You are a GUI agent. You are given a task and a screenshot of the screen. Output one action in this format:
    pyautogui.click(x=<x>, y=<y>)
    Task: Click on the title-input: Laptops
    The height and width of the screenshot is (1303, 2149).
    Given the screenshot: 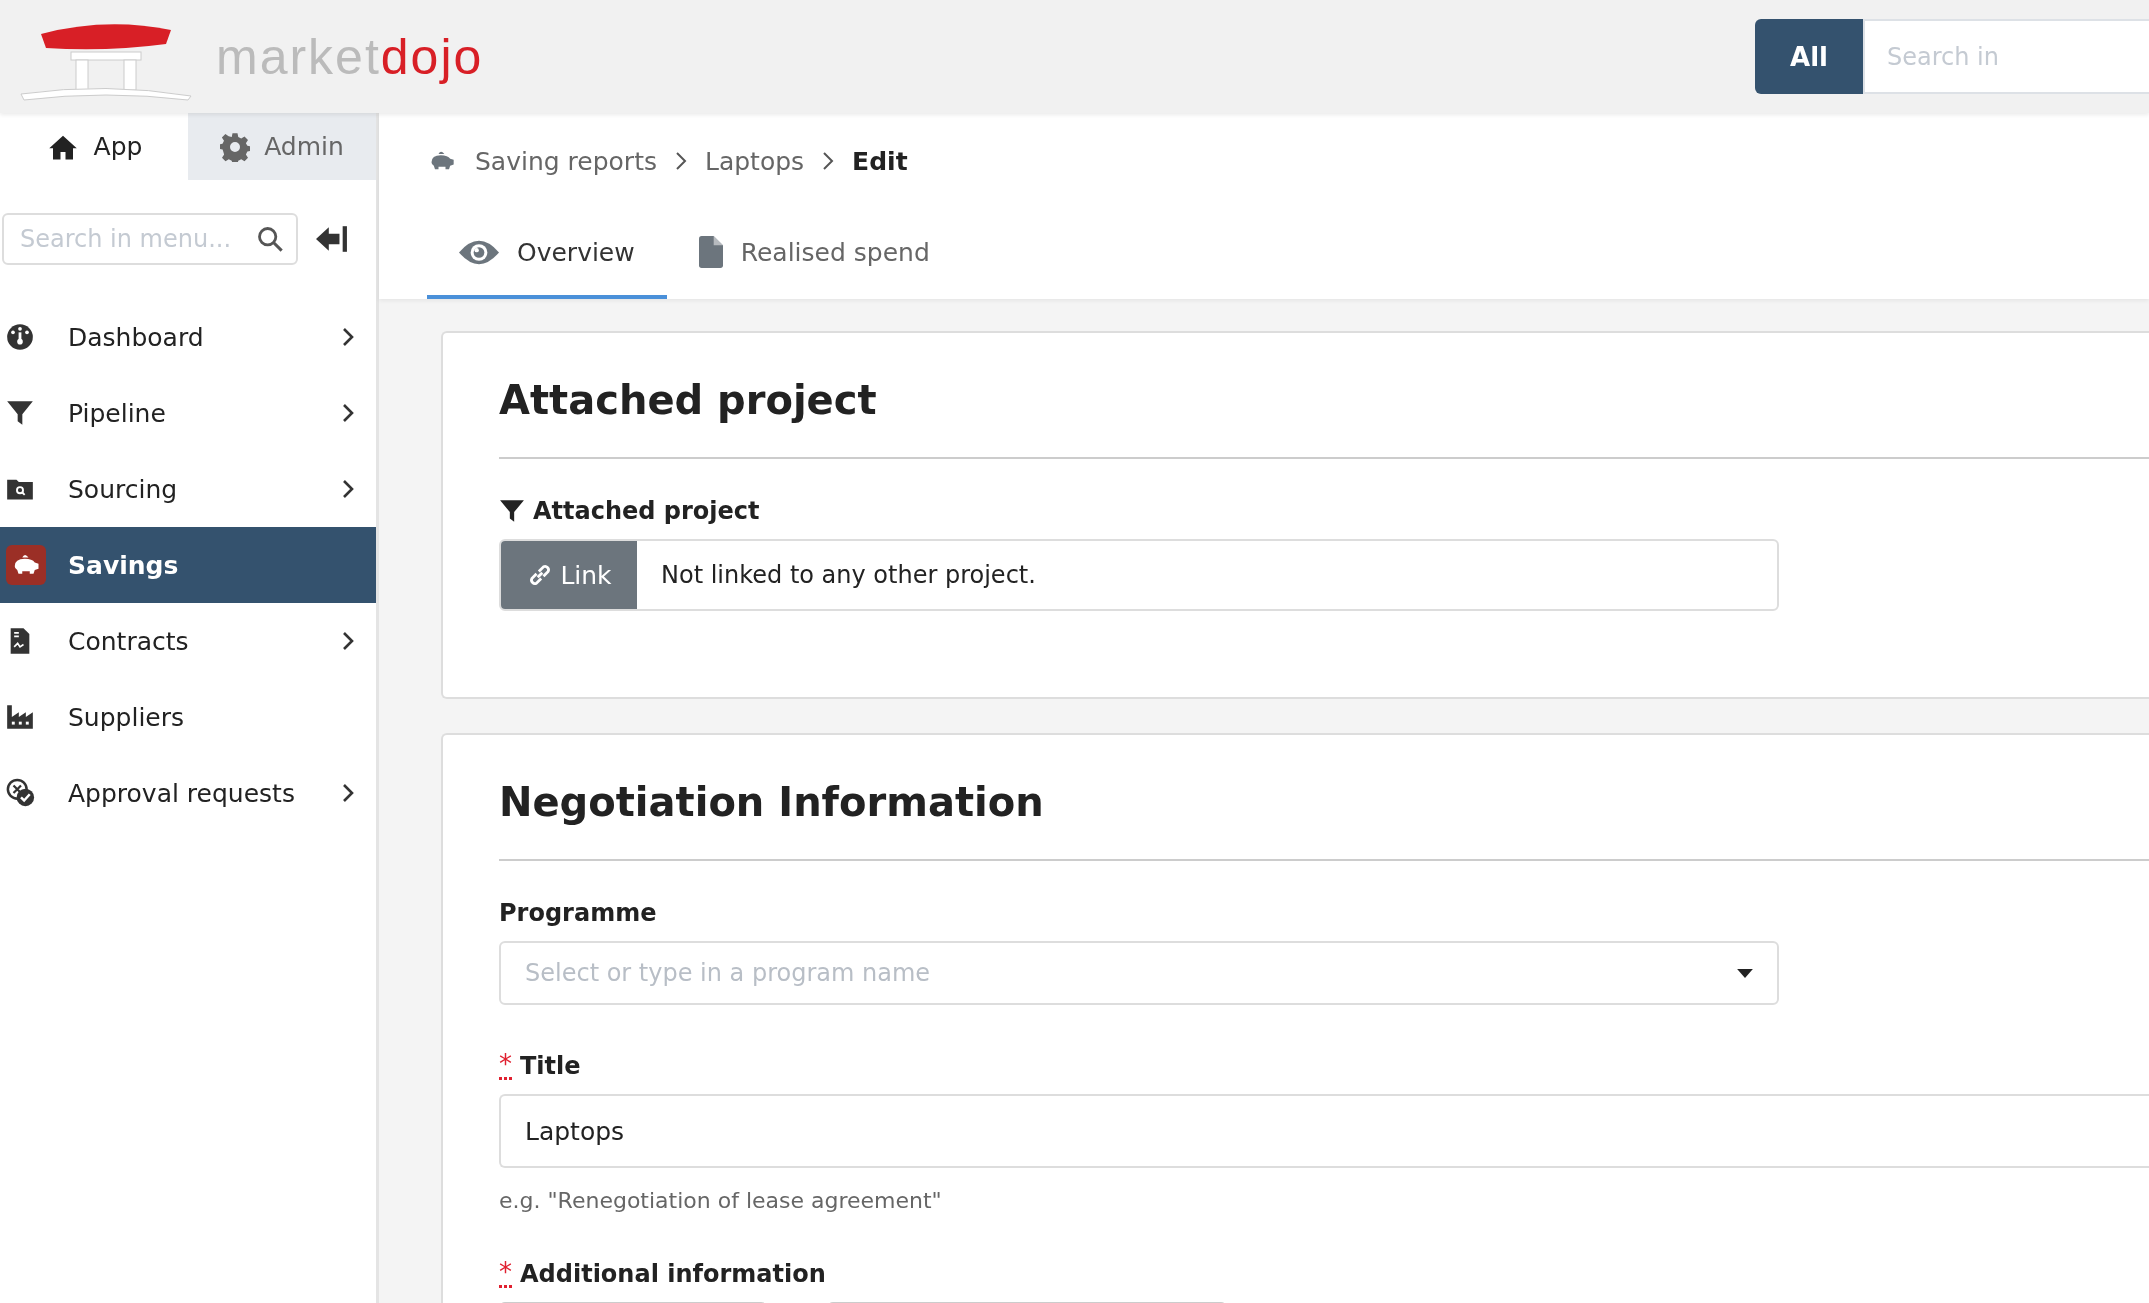 What is the action you would take?
    pyautogui.click(x=1324, y=1131)
    